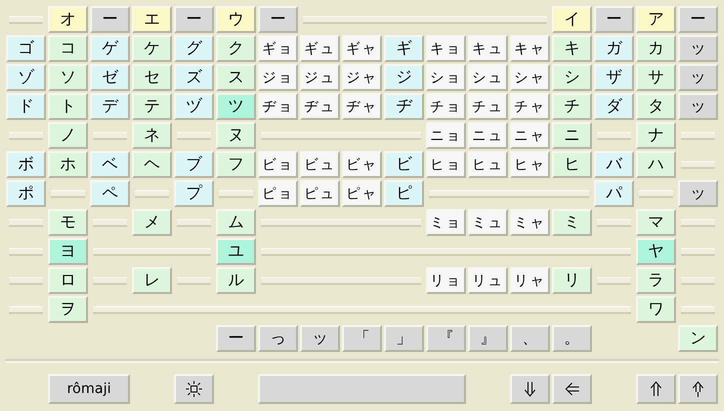 This screenshot has height=411, width=724. What do you see at coordinates (530, 164) in the screenshot?
I see `kana-key: ヒャ` at bounding box center [530, 164].